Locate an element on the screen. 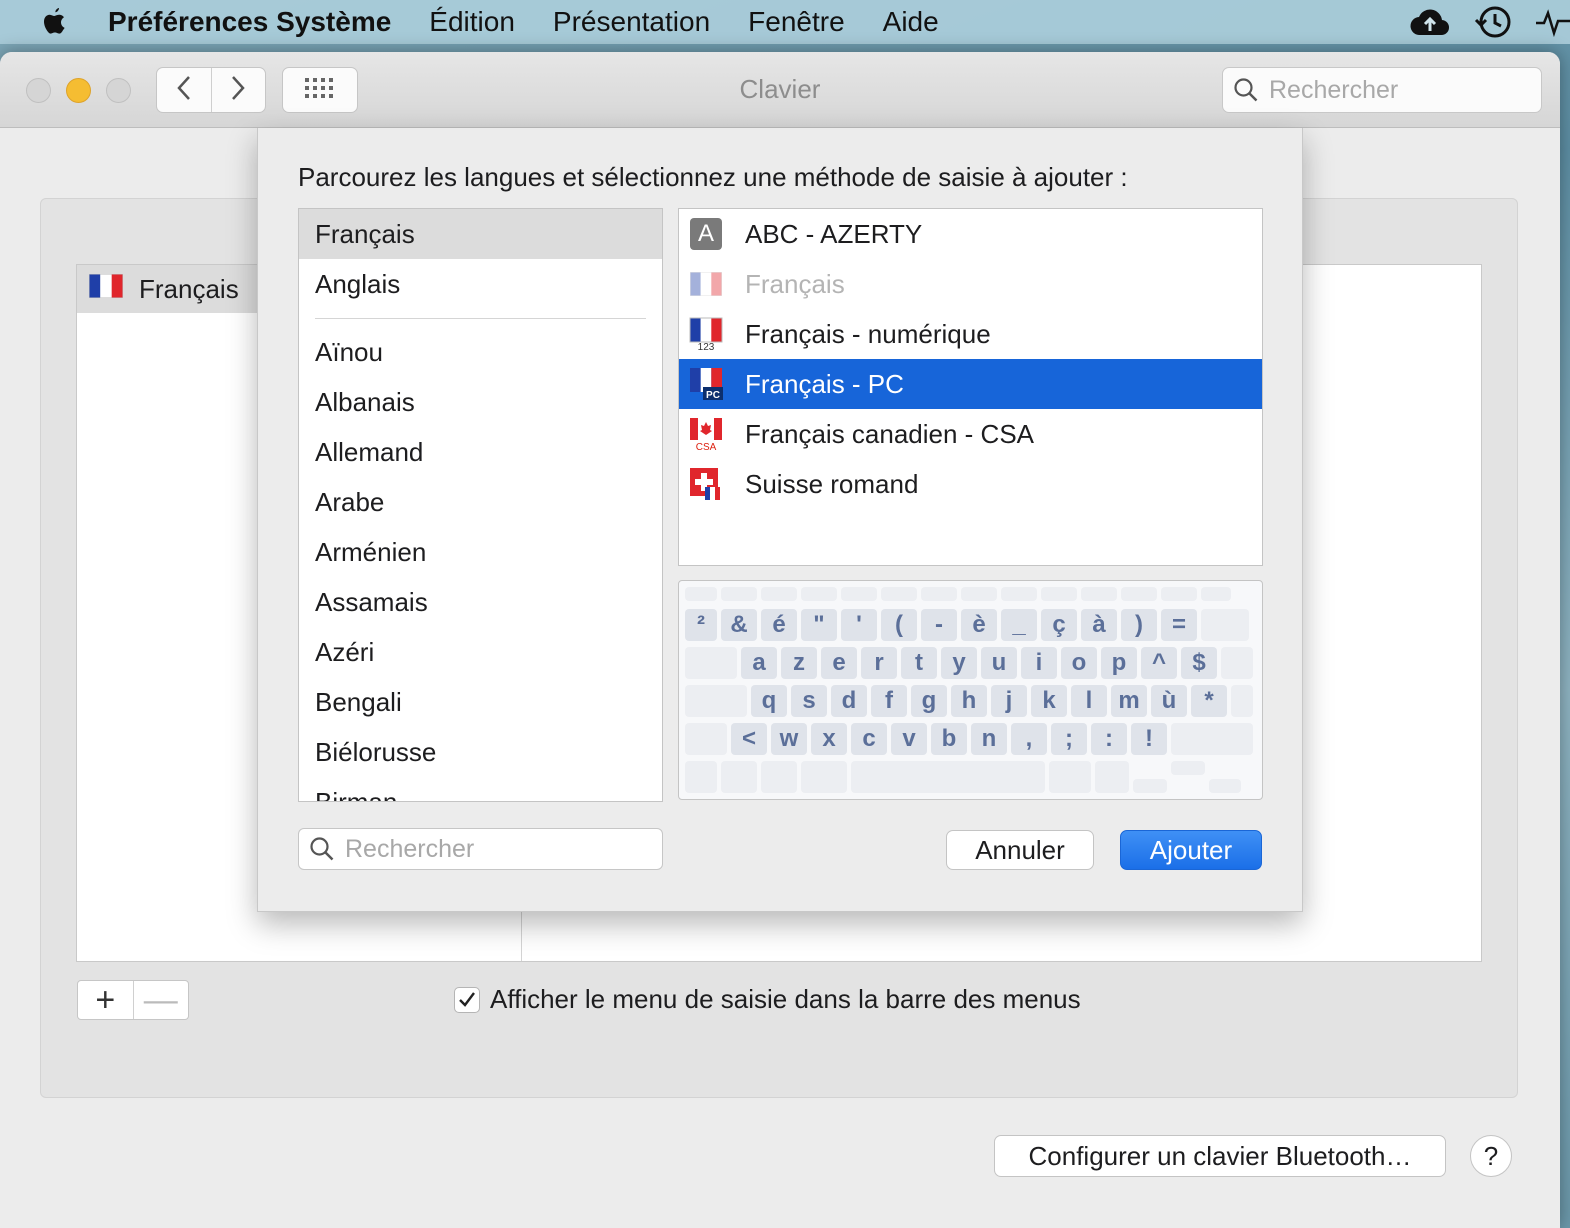  keyboard-key: : is located at coordinates (1109, 739).